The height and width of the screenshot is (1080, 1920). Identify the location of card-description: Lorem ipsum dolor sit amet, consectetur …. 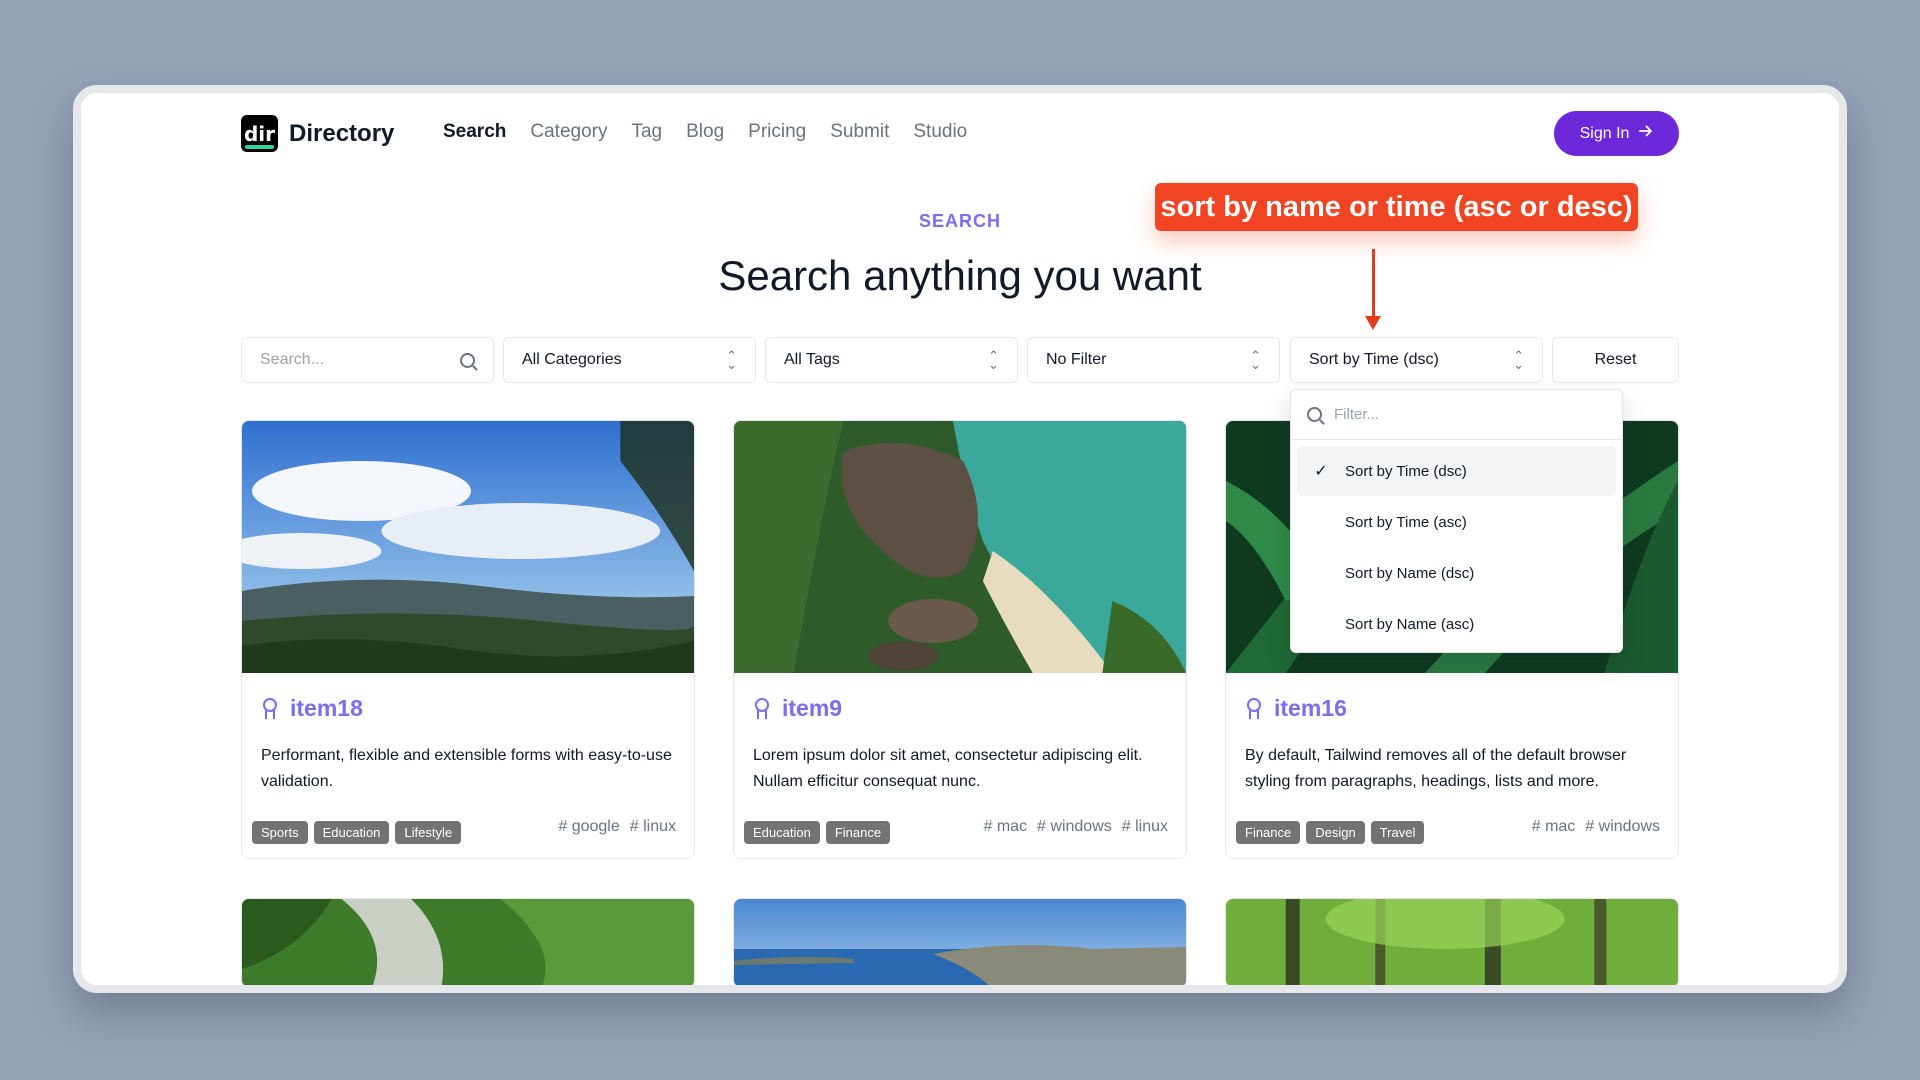
(948, 768).